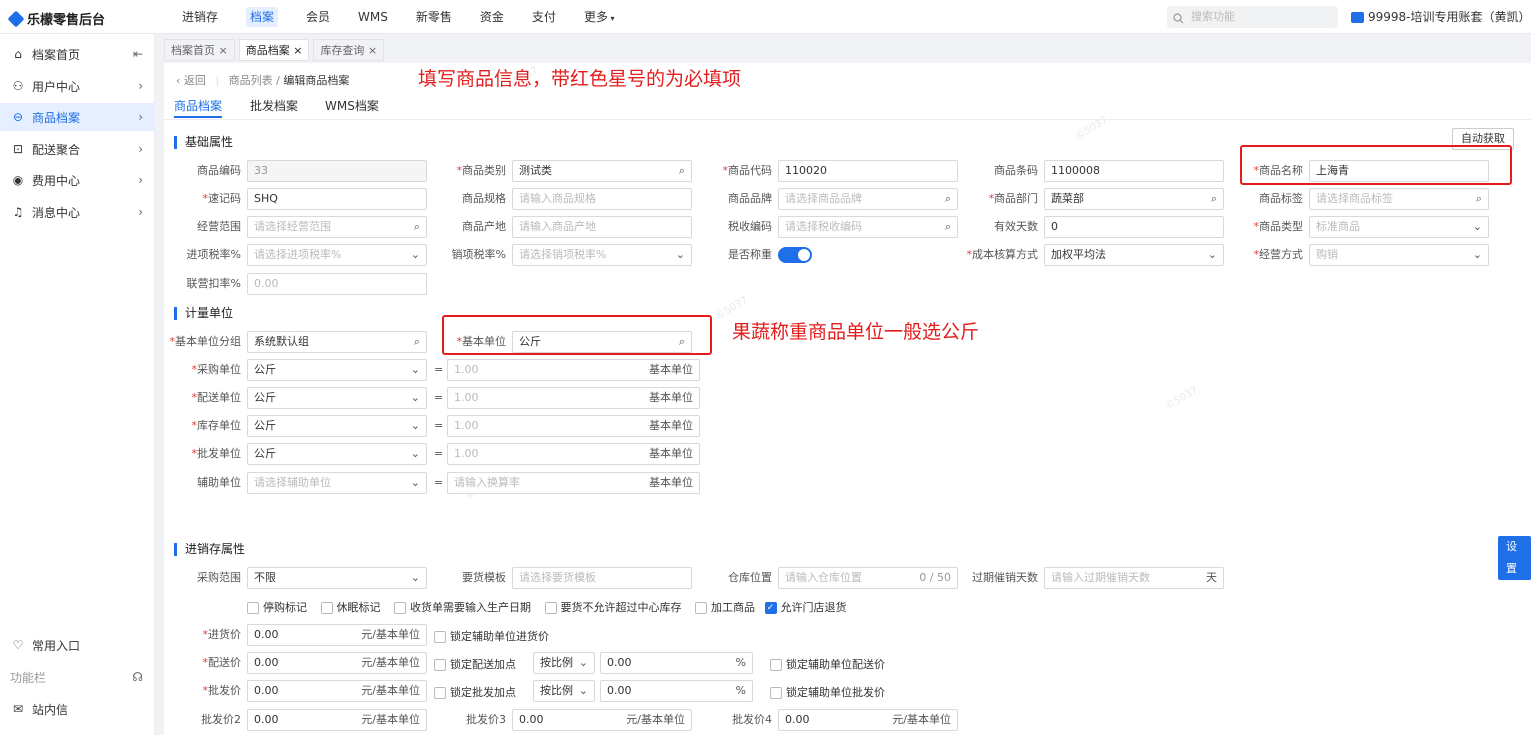 The image size is (1531, 735). Describe the element at coordinates (77, 54) in the screenshot. I see `sidebar-item-archive-home: ⌂ 档案首页 ⇤` at that location.